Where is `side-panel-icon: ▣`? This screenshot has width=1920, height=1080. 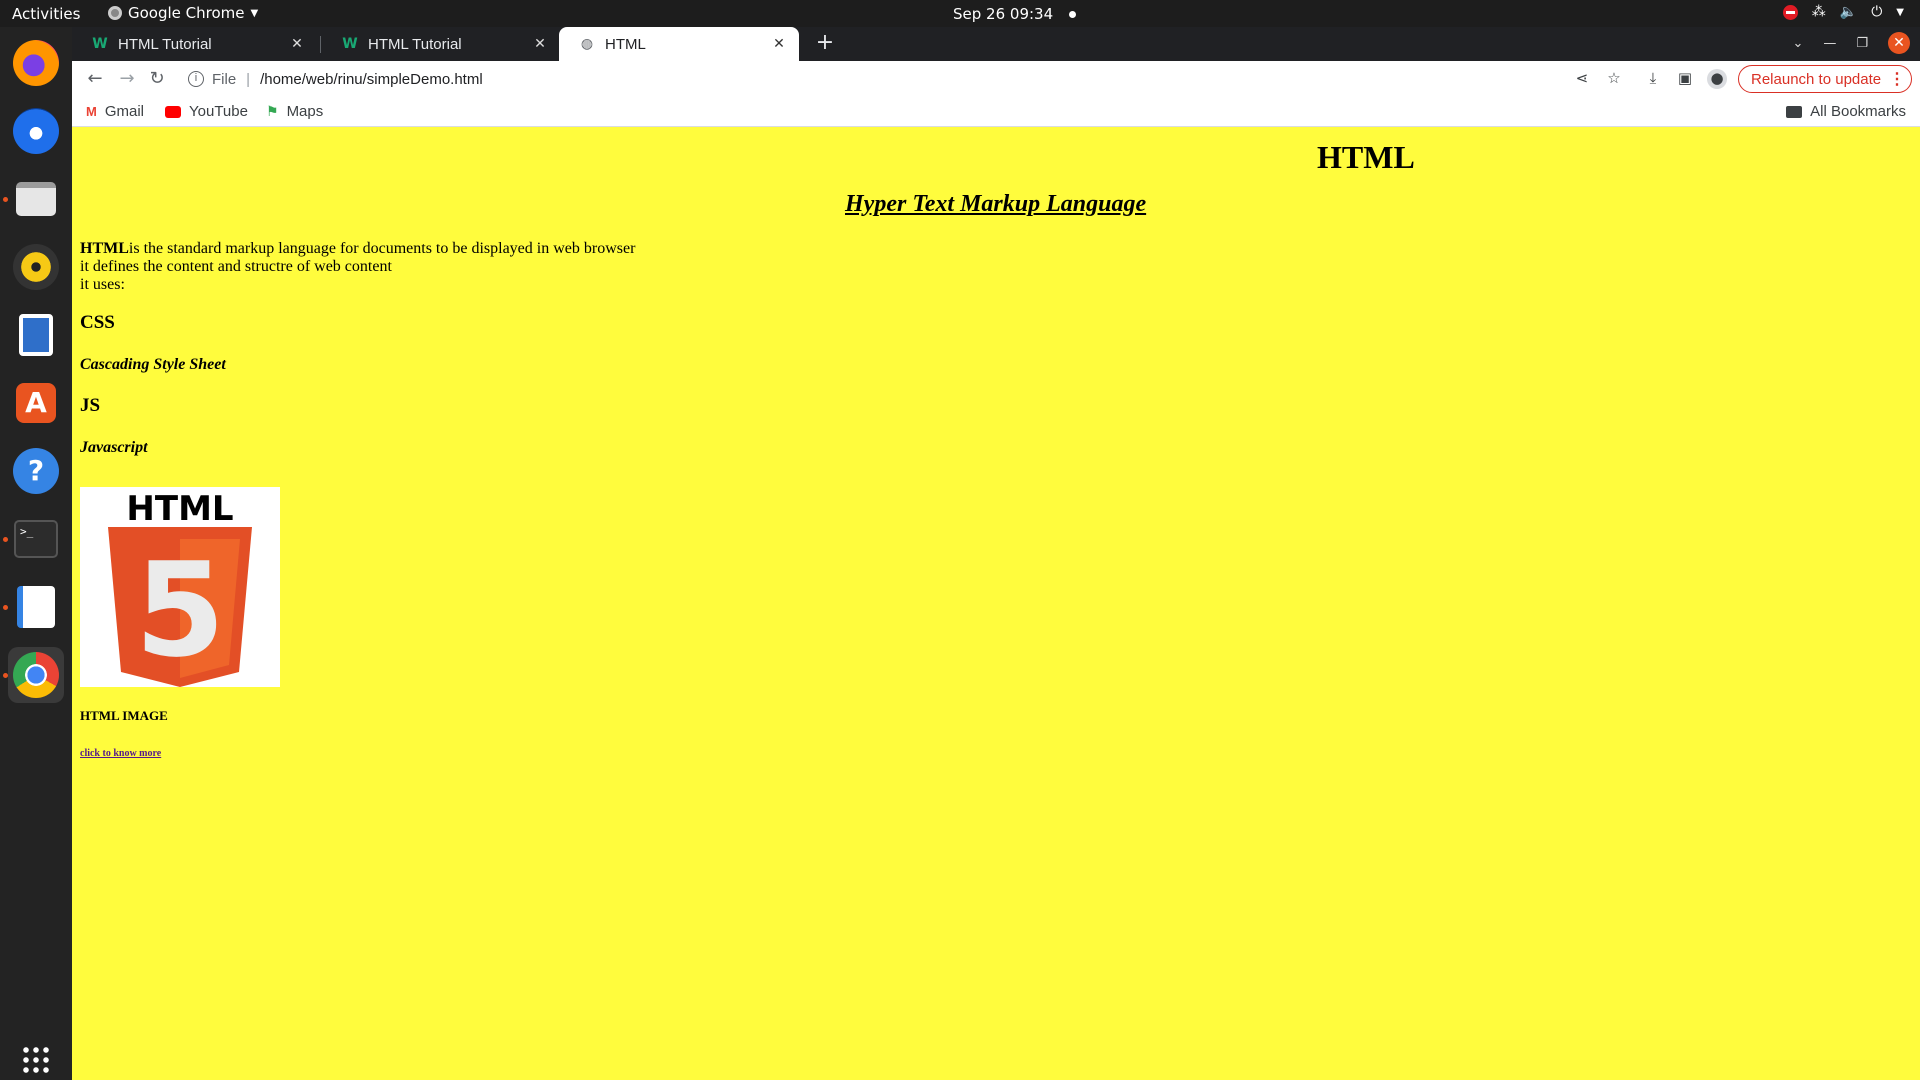
side-panel-icon: ▣ is located at coordinates (1685, 79).